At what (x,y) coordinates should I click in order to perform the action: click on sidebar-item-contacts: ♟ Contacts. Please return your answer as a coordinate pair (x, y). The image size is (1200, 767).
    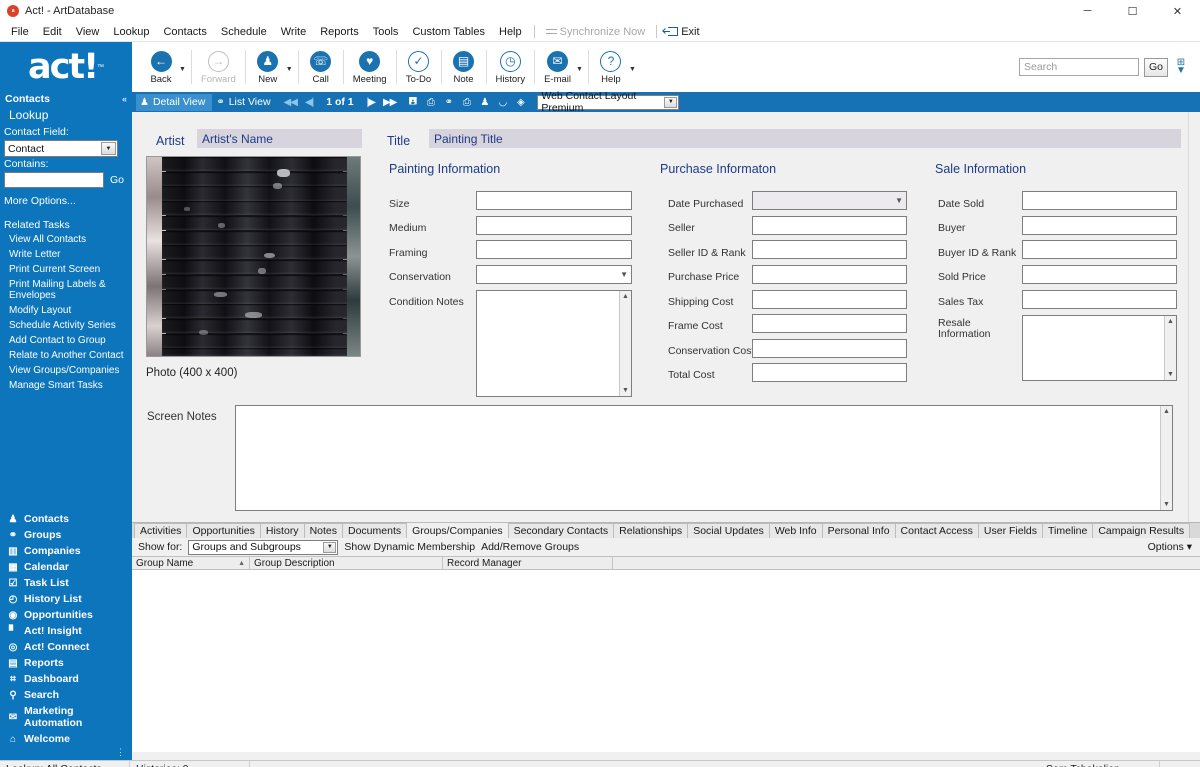
    Looking at the image, I should click on (66, 519).